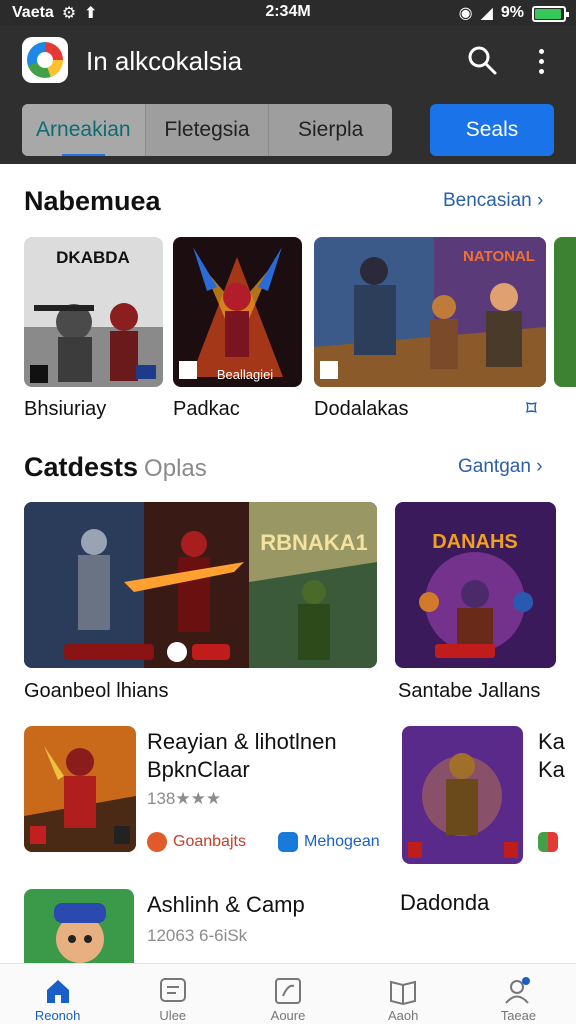  I want to click on app-title: In alkcokalsia, so click(164, 61).